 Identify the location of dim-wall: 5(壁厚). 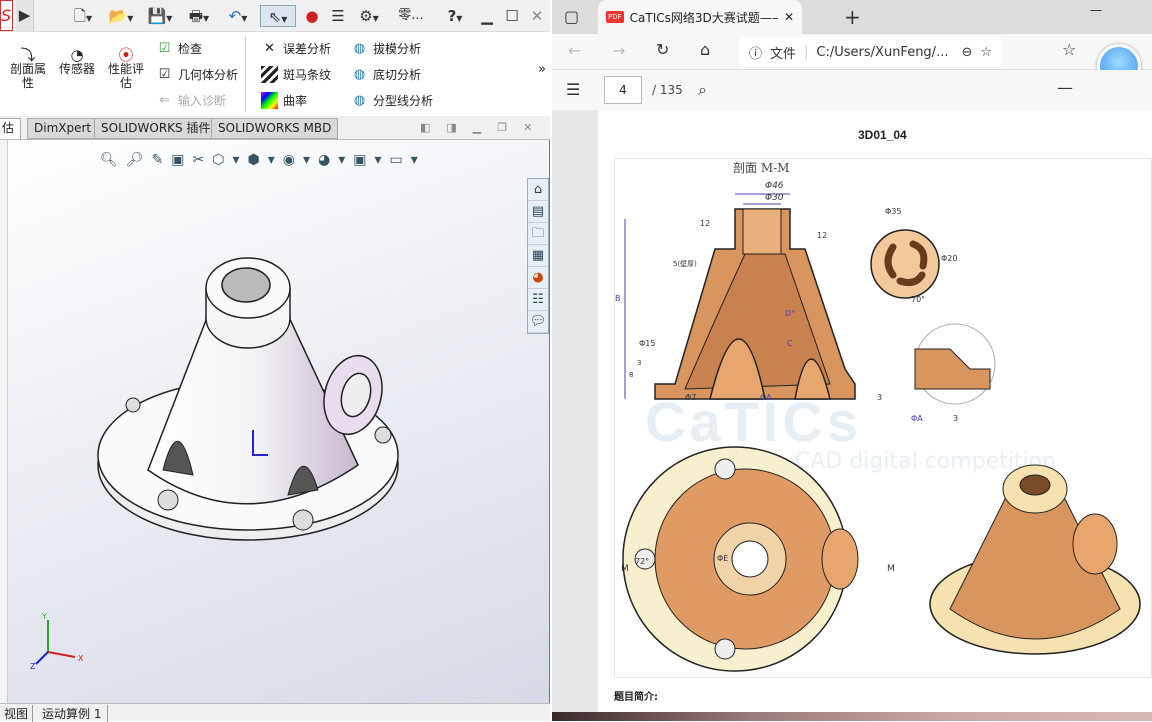
(685, 264).